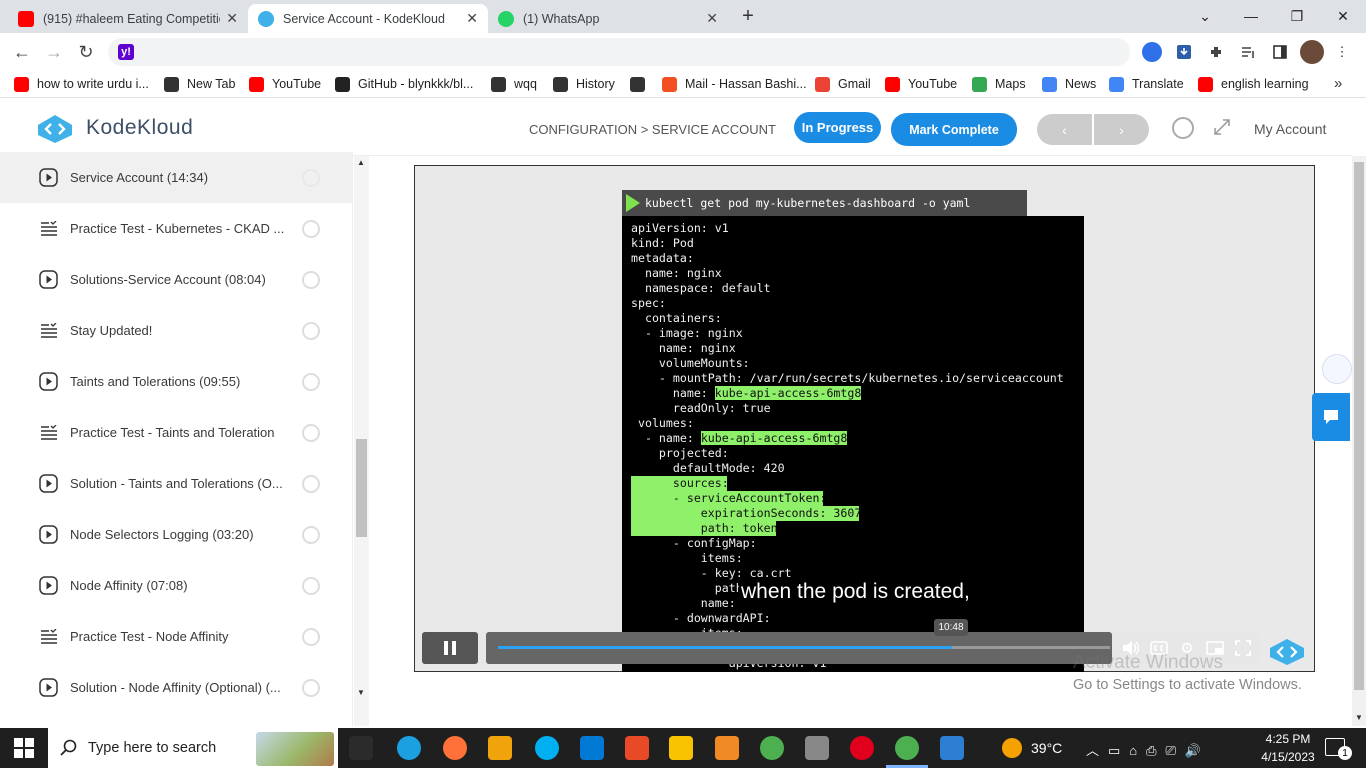  I want to click on chrome-icon, so click(772, 748).